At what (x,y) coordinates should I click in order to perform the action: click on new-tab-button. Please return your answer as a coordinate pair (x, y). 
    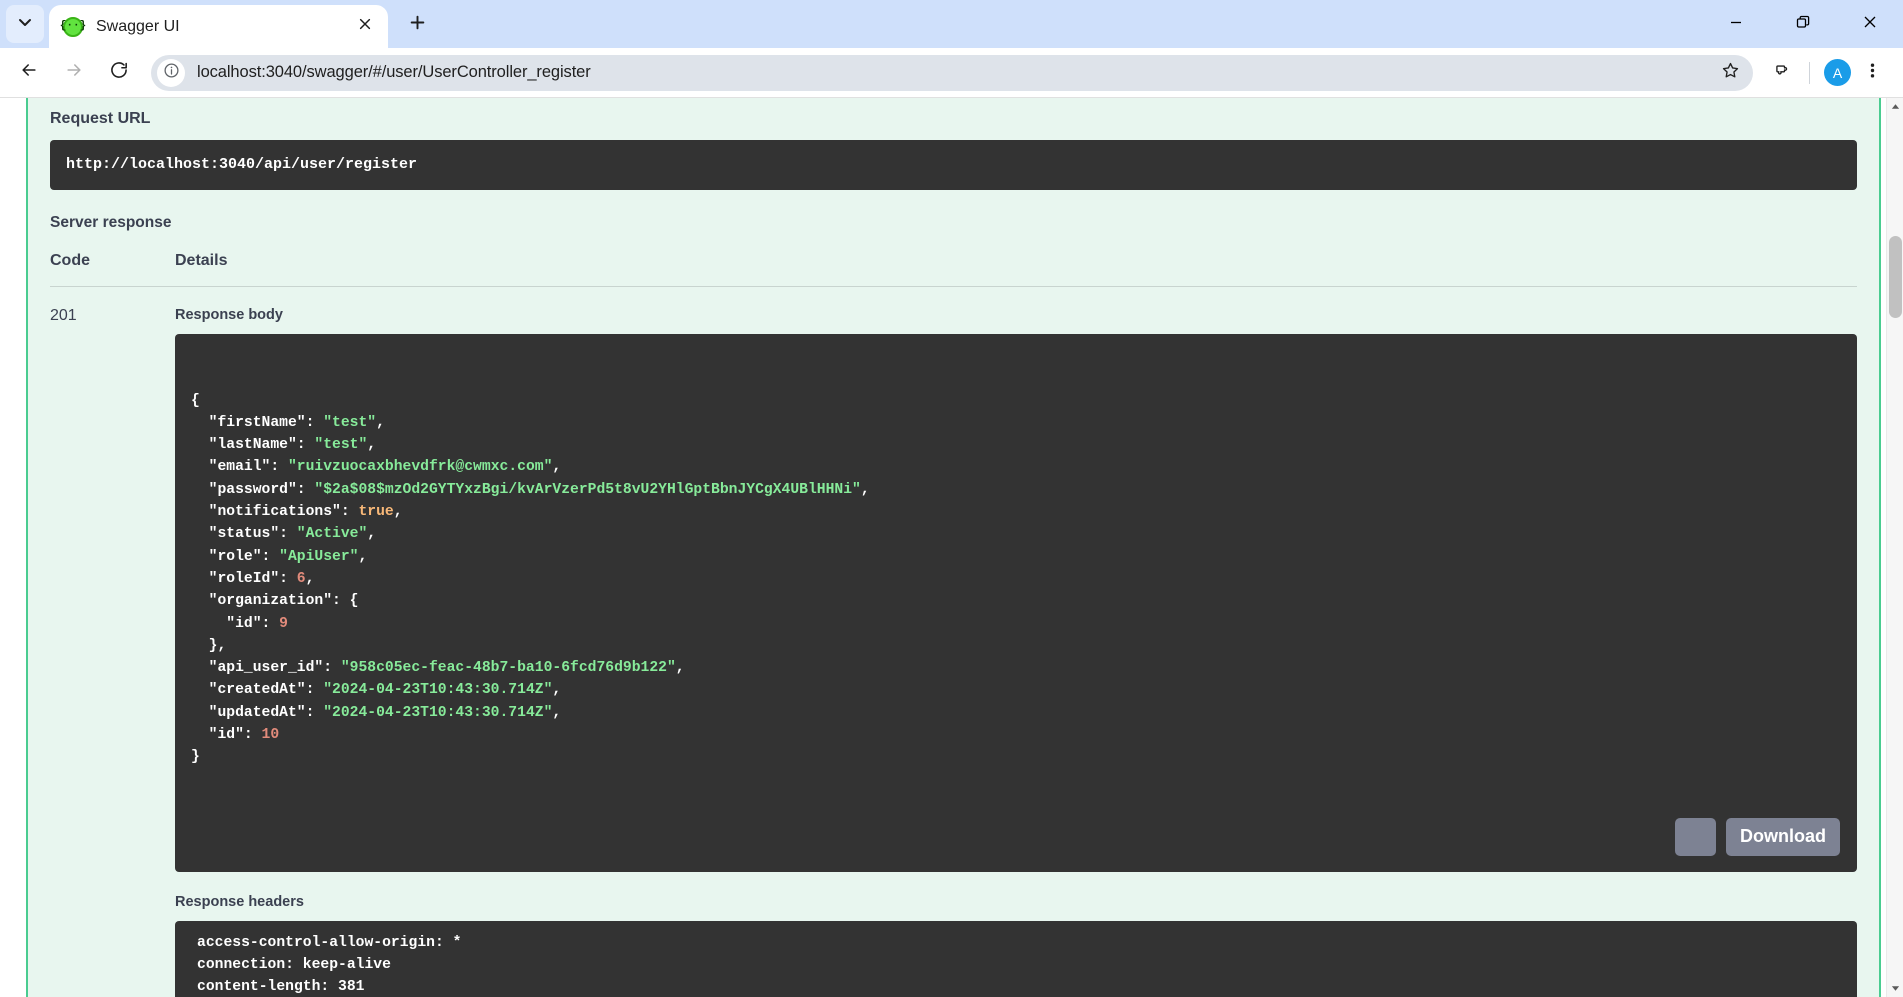
    Looking at the image, I should click on (417, 25).